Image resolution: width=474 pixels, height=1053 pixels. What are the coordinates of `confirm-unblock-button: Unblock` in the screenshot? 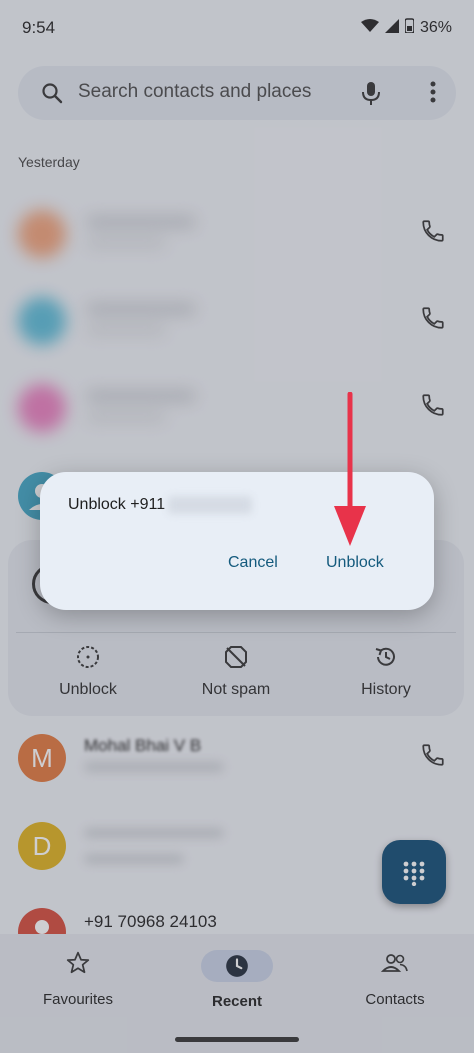 It's located at (355, 563).